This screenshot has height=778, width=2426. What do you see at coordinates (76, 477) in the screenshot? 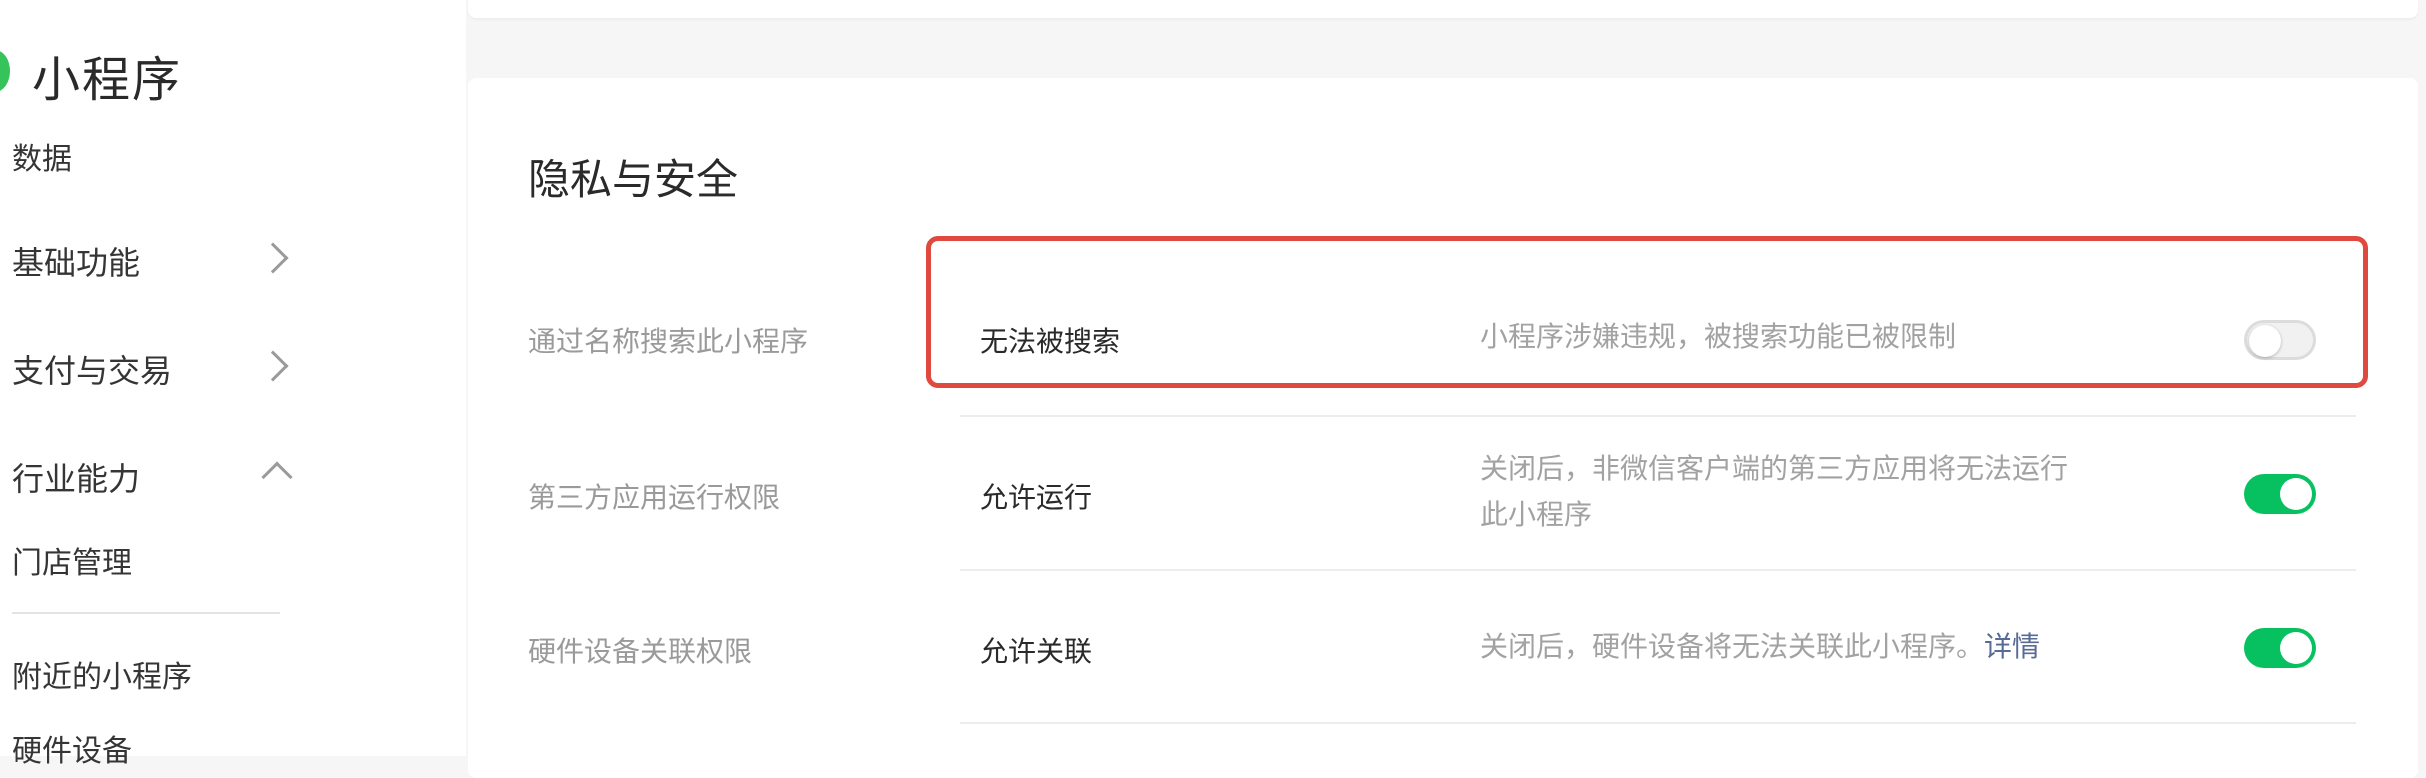
I see `sidebar-group-industry: 行业能力` at bounding box center [76, 477].